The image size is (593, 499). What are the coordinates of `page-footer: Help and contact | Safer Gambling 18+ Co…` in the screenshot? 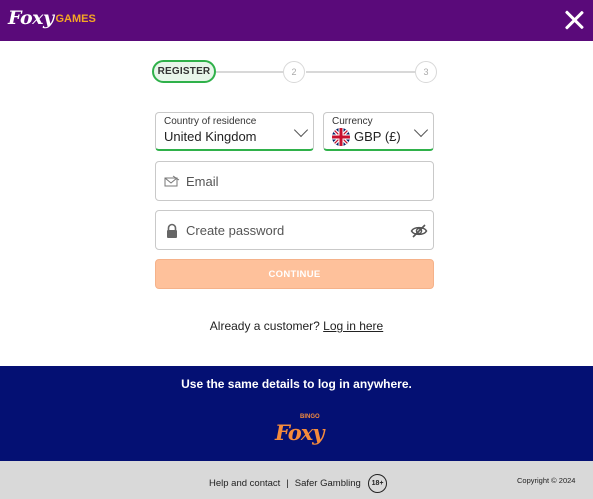 It's located at (296, 480).